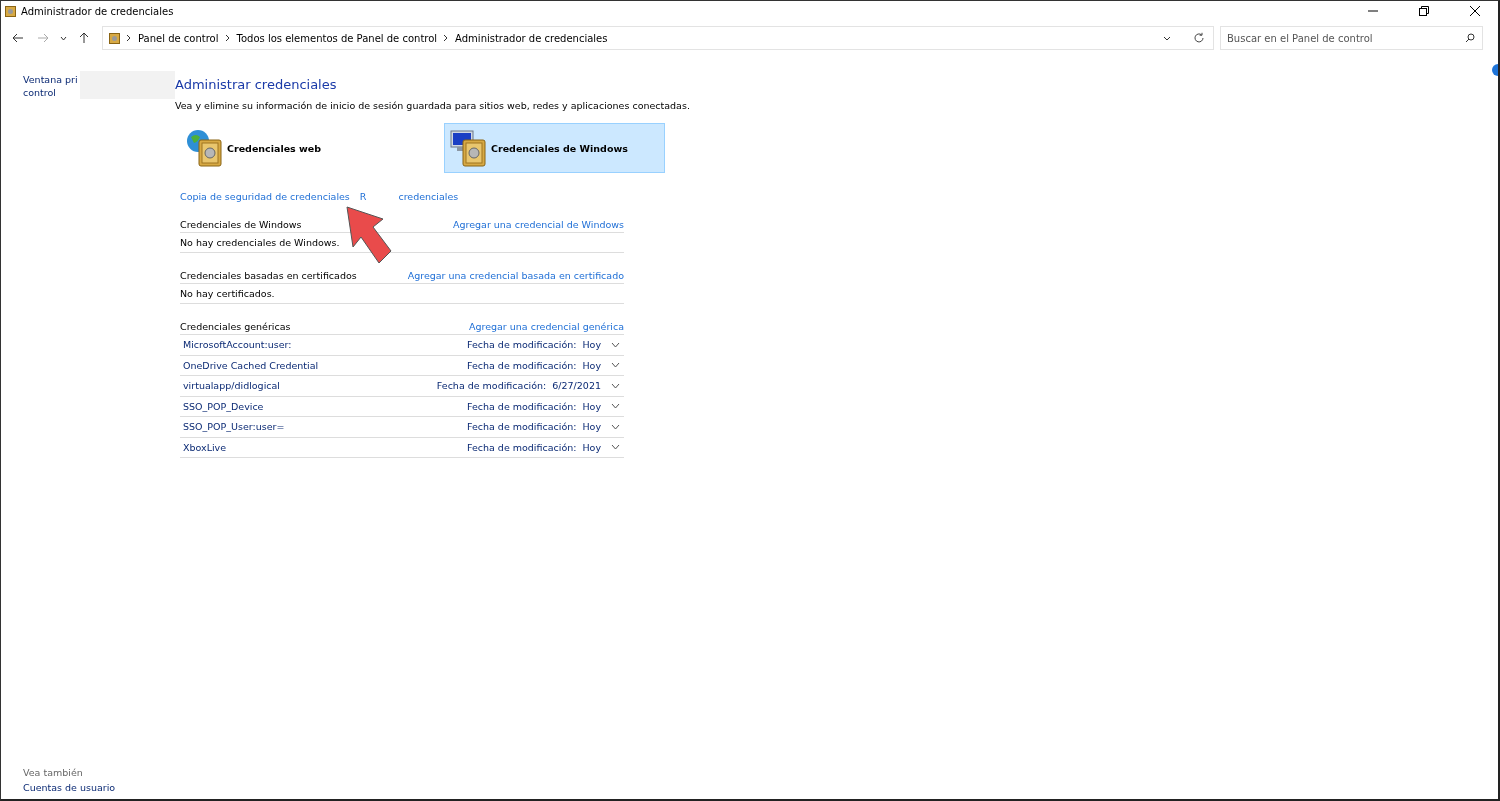  Describe the element at coordinates (234, 427) in the screenshot. I see `credential-name: SSO_POP_User:user=` at that location.